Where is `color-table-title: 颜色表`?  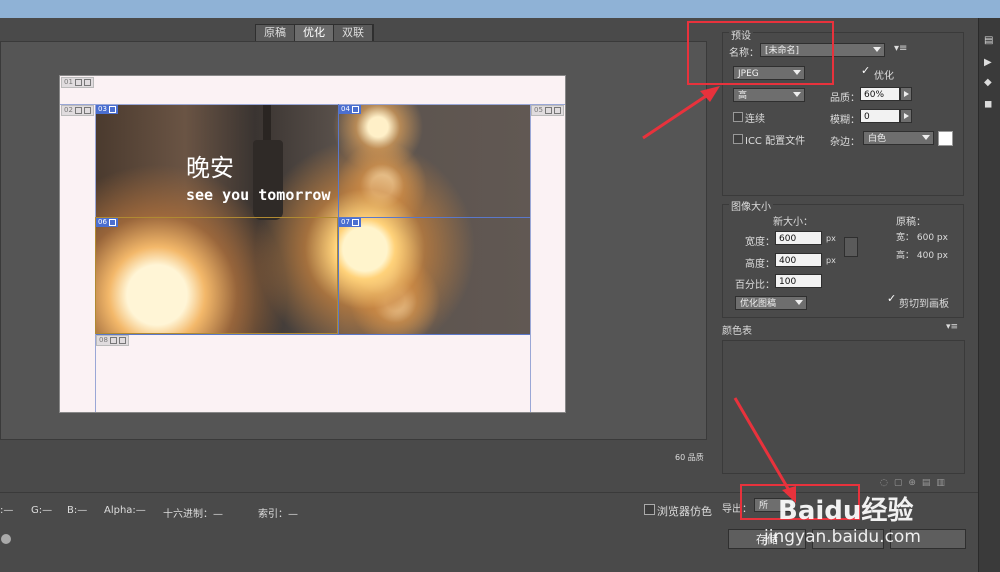
color-table-title: 颜色表 is located at coordinates (737, 331).